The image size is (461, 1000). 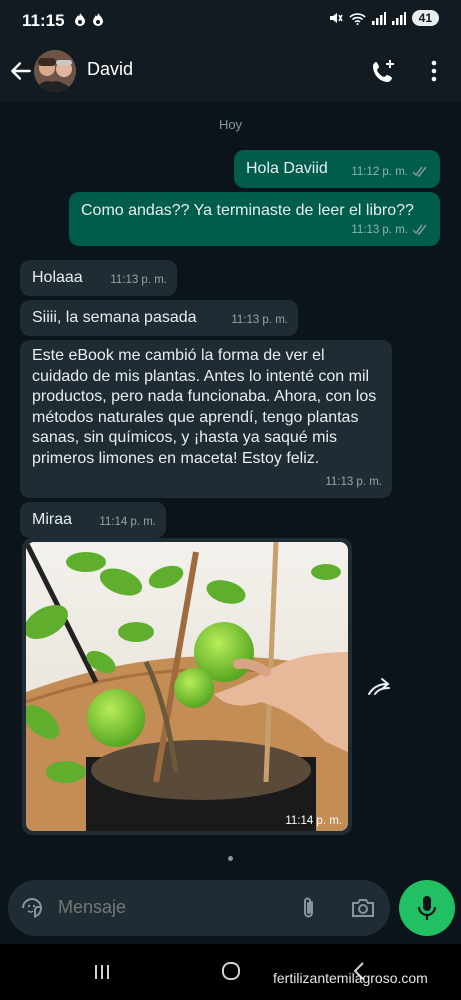 I want to click on message-text: Miraa, so click(x=52, y=519).